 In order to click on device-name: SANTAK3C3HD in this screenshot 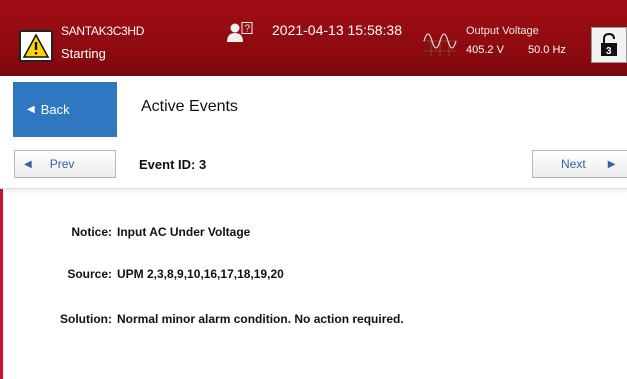, I will do `click(103, 31)`.